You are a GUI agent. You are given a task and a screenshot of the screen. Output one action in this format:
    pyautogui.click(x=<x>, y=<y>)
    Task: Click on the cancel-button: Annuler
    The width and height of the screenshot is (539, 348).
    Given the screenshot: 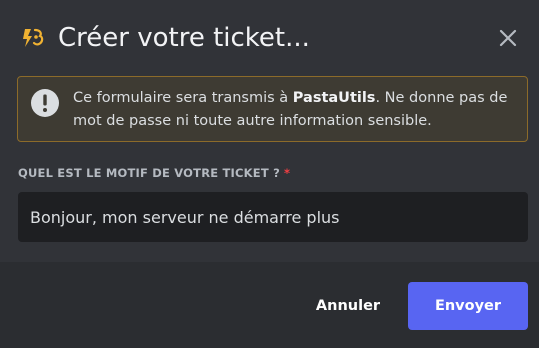 What is the action you would take?
    pyautogui.click(x=348, y=306)
    